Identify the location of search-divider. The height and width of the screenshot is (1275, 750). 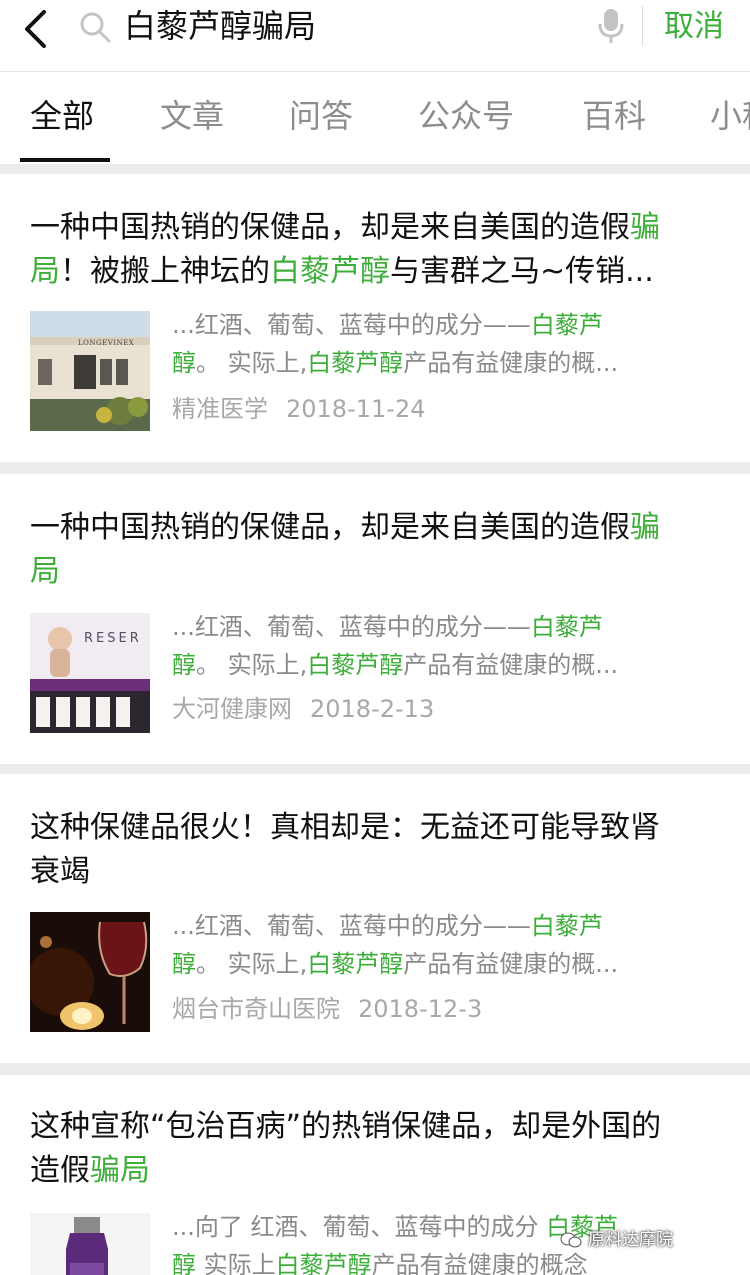
(642, 26).